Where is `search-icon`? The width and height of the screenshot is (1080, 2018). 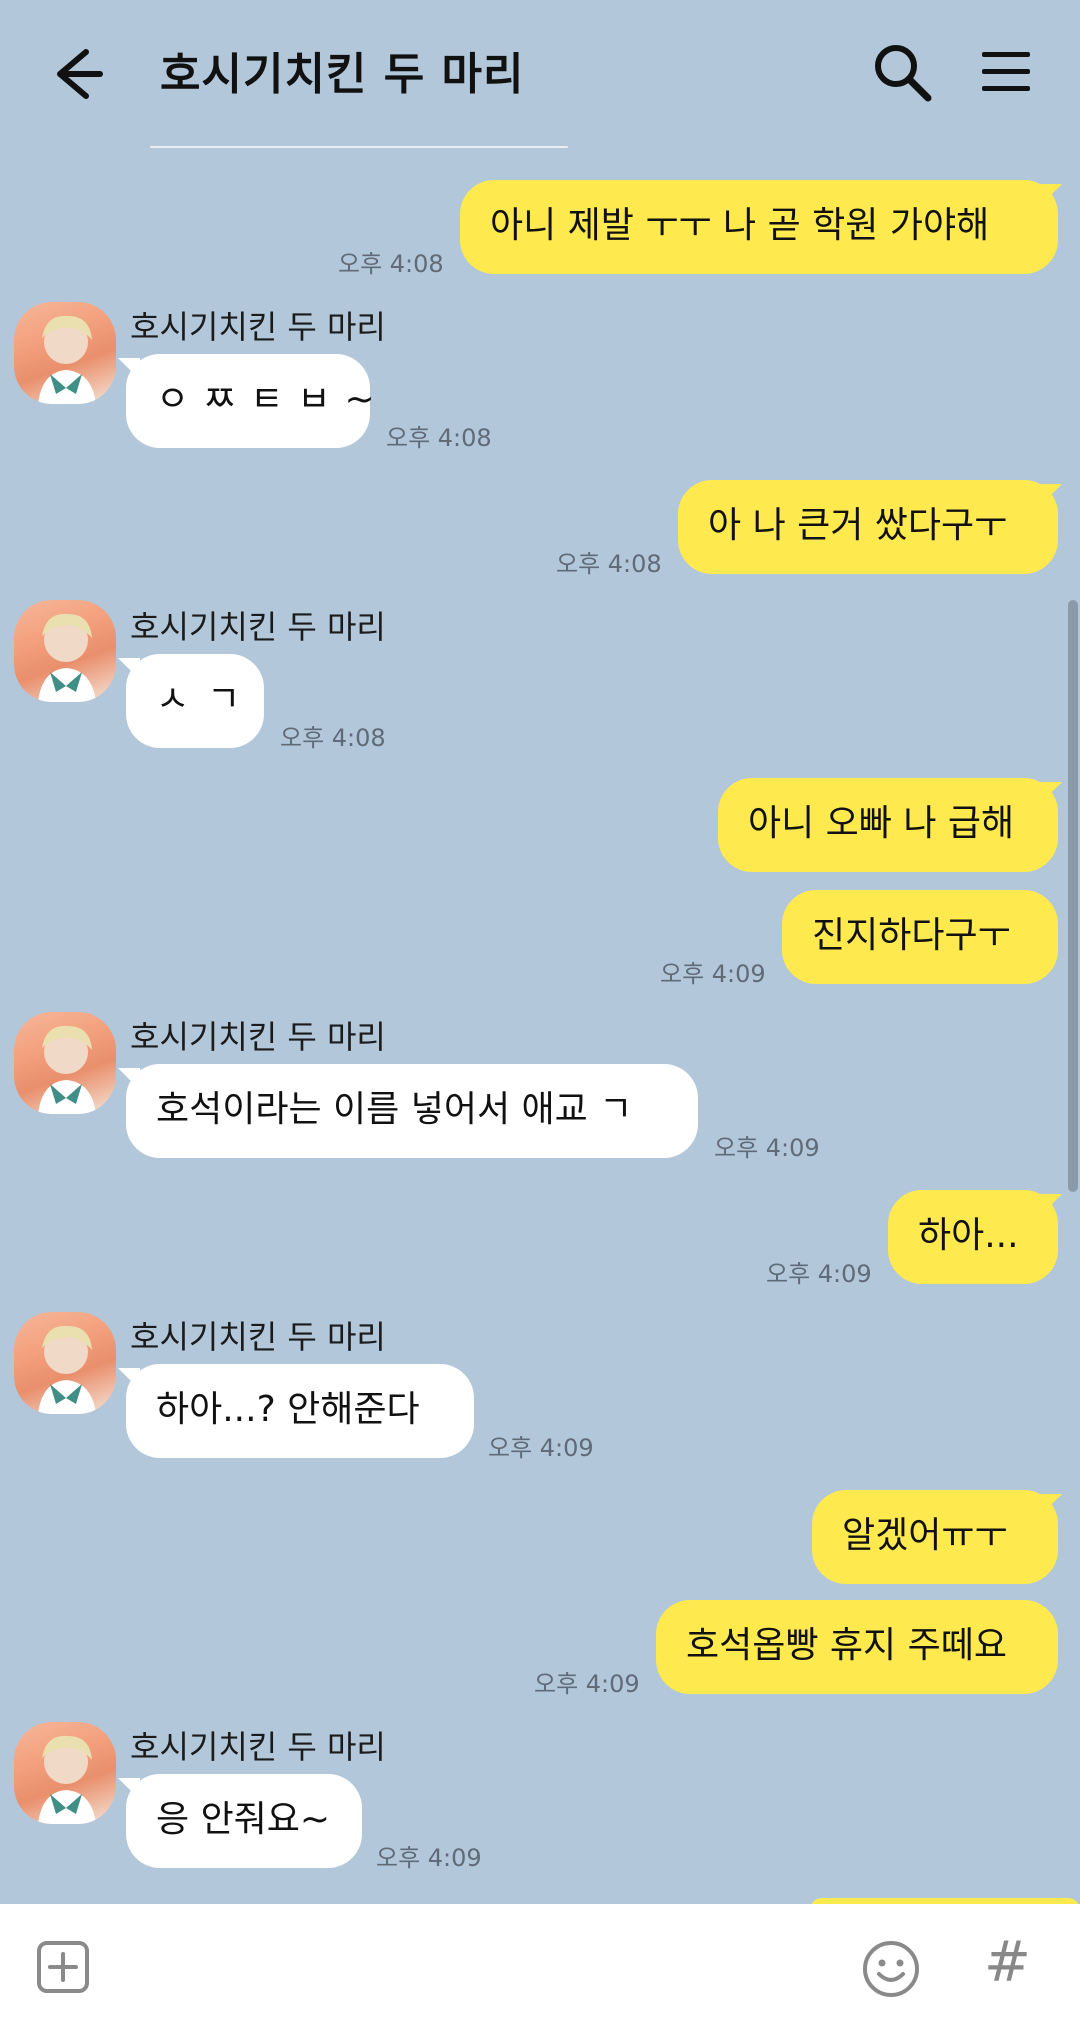
search-icon is located at coordinates (903, 73).